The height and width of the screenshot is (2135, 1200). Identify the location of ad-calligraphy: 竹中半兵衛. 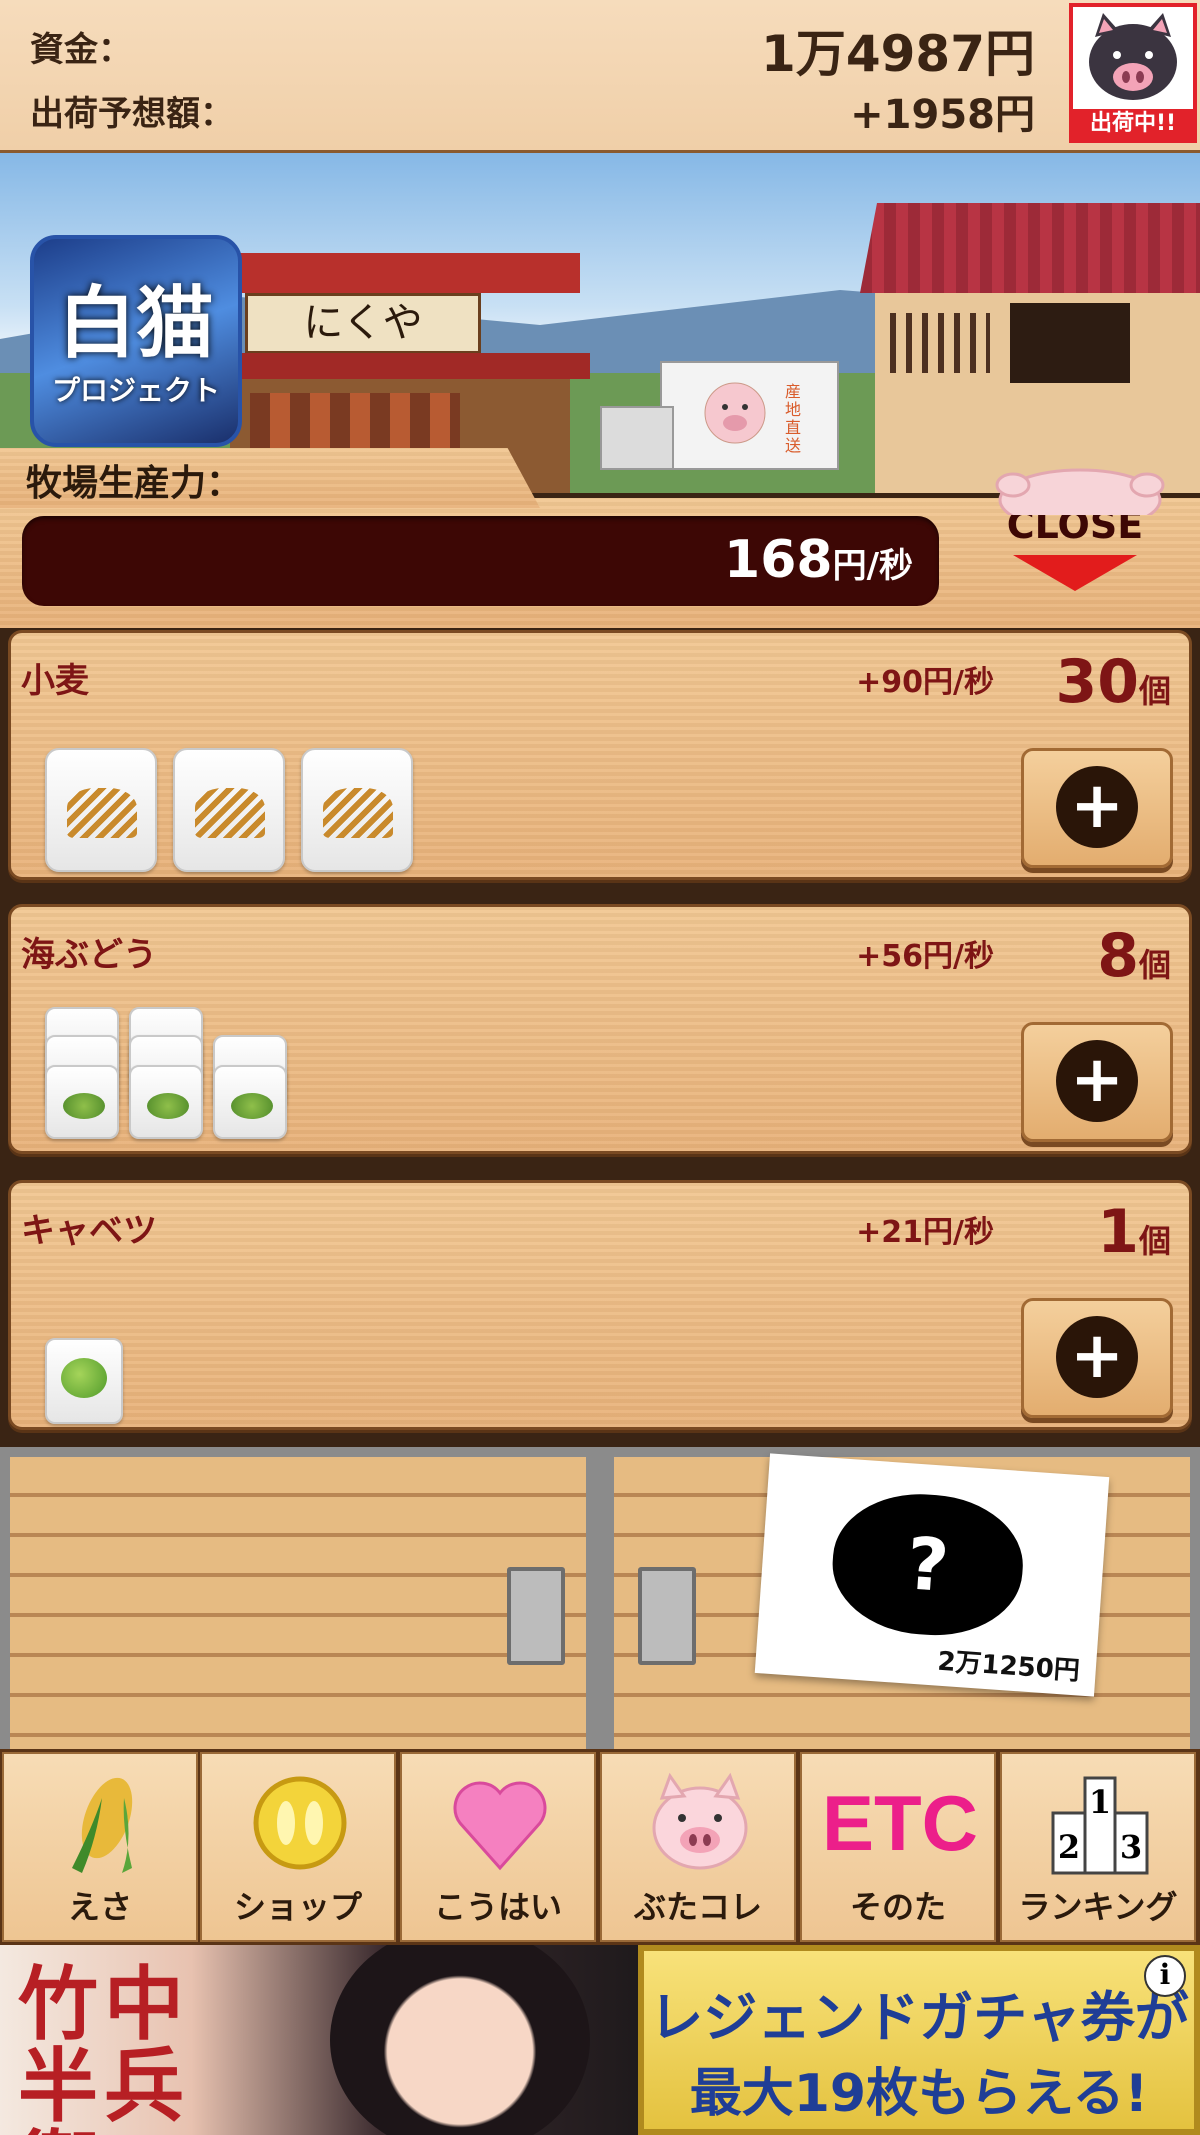
(104, 2046).